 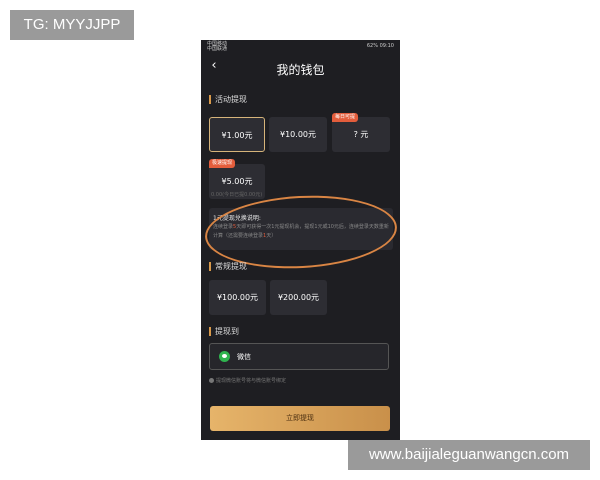 What do you see at coordinates (237, 218) in the screenshot?
I see `info-title: 1元提现兑换说明:` at bounding box center [237, 218].